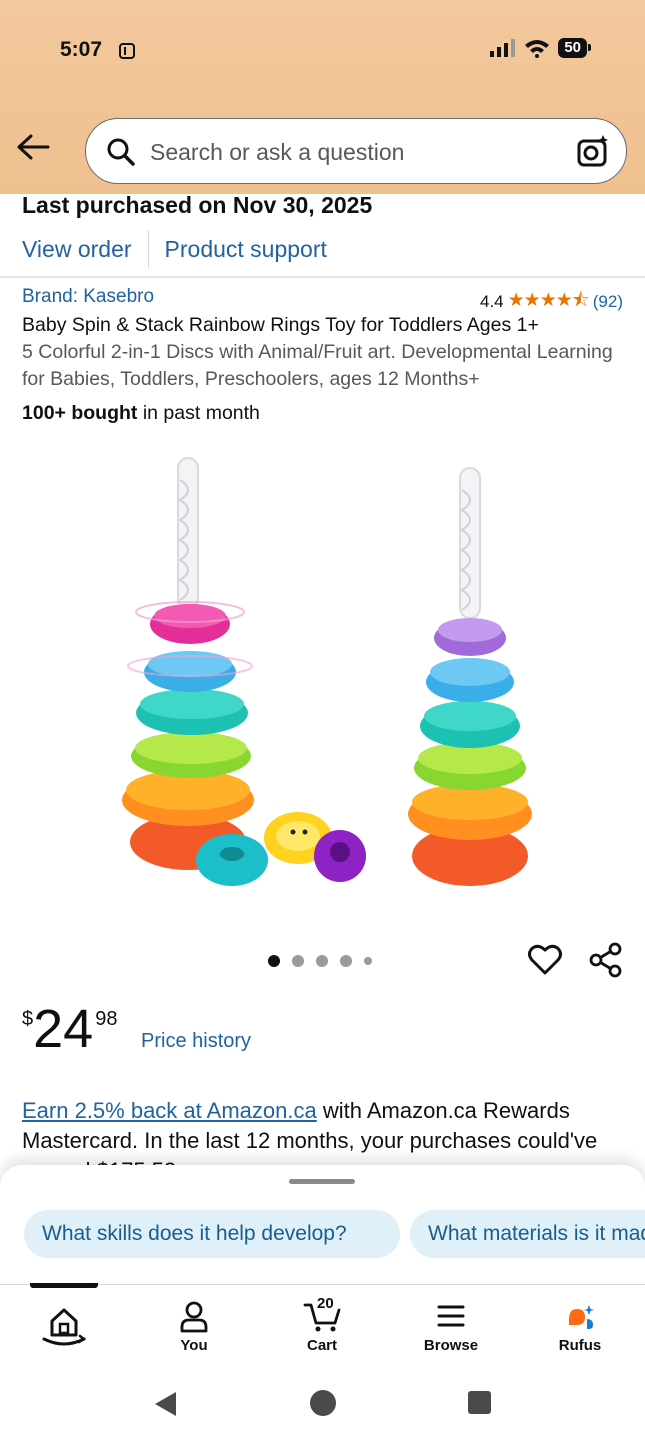 This screenshot has width=645, height=1440. I want to click on last-purchased-text: Last purchased on Nov 30, 2025, so click(197, 205).